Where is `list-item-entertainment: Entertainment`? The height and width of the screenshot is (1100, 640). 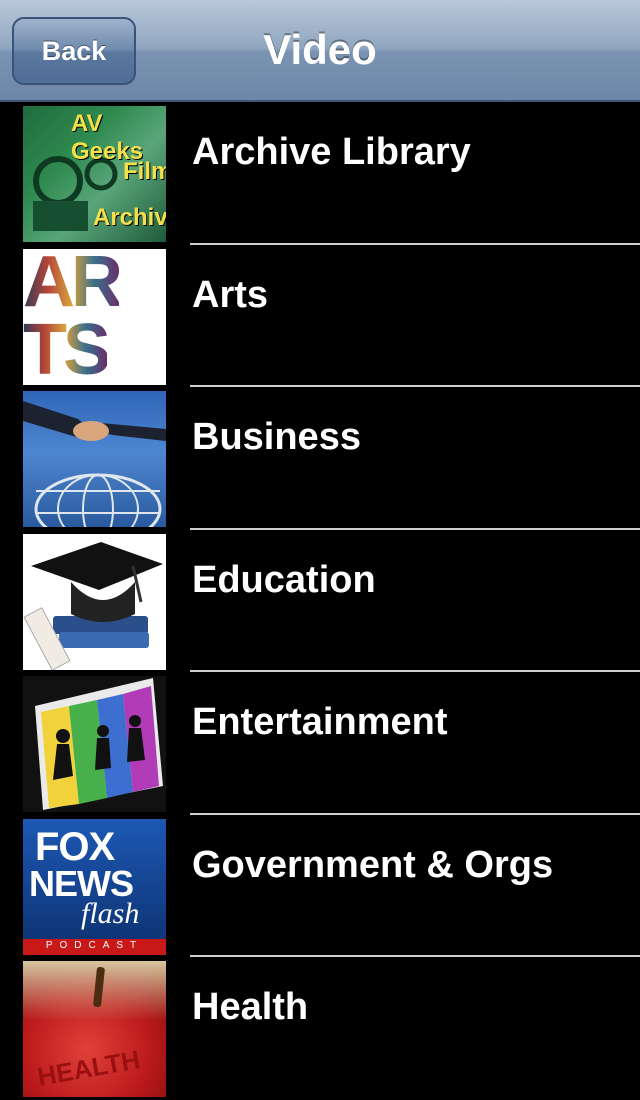
list-item-entertainment: Entertainment is located at coordinates (320, 743).